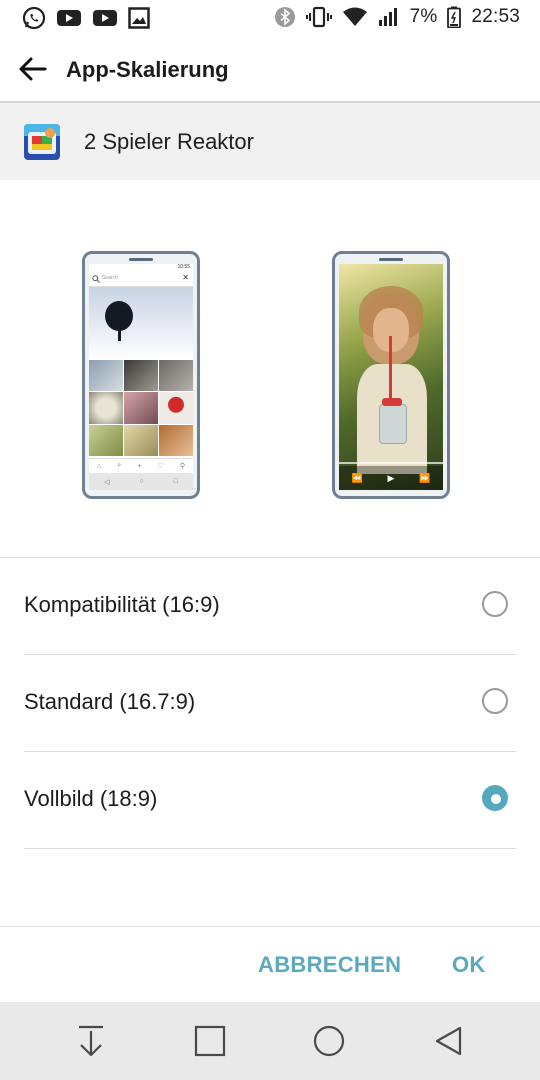 This screenshot has width=540, height=1080. I want to click on preview-clock: 10:55, so click(183, 267).